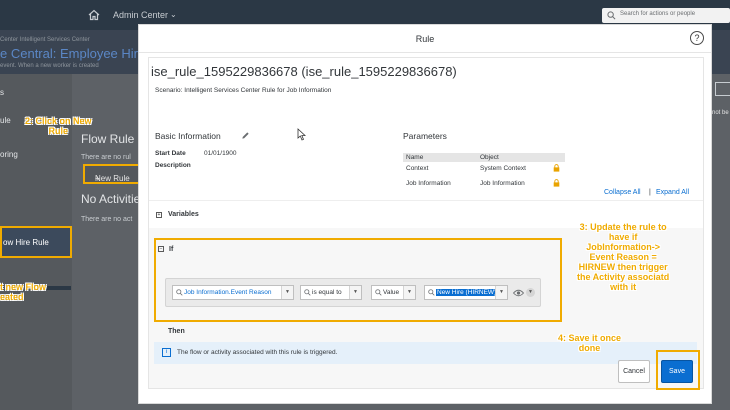 This screenshot has width=730, height=410. What do you see at coordinates (106, 157) in the screenshot?
I see `no-rules-text: There are no rul` at bounding box center [106, 157].